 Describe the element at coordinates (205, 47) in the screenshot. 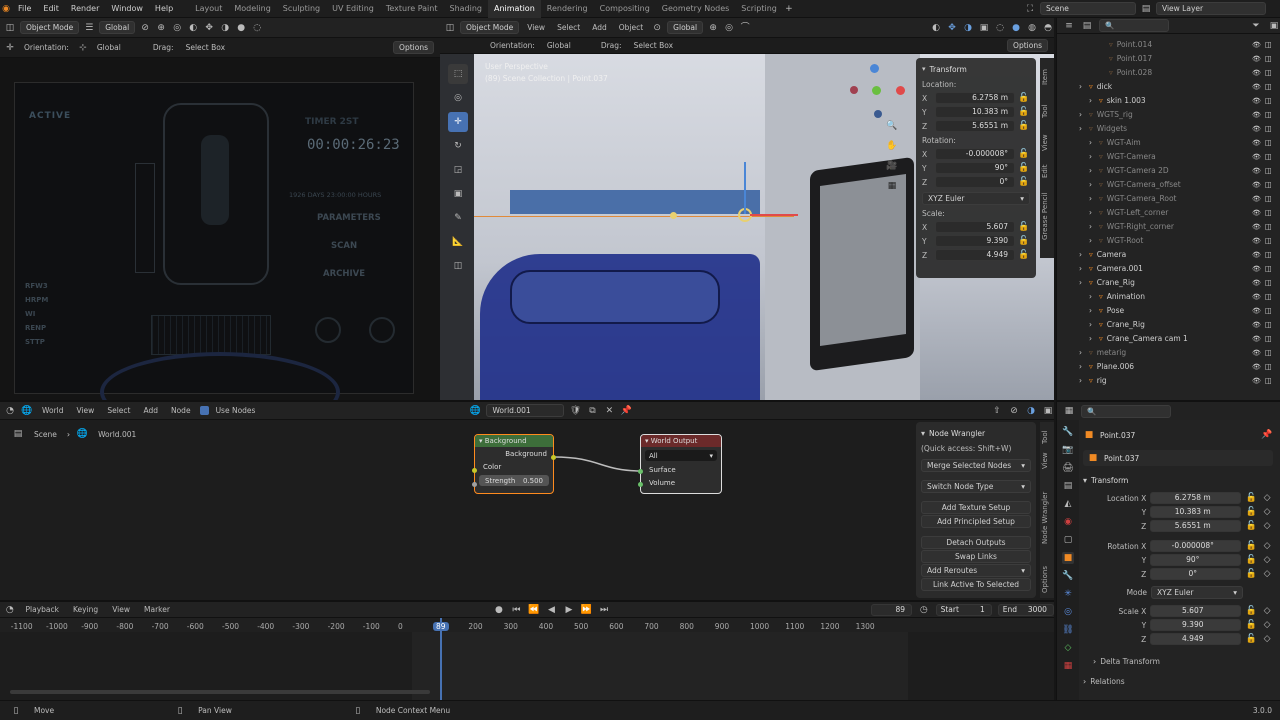

I see `drag-value: Select Box` at that location.